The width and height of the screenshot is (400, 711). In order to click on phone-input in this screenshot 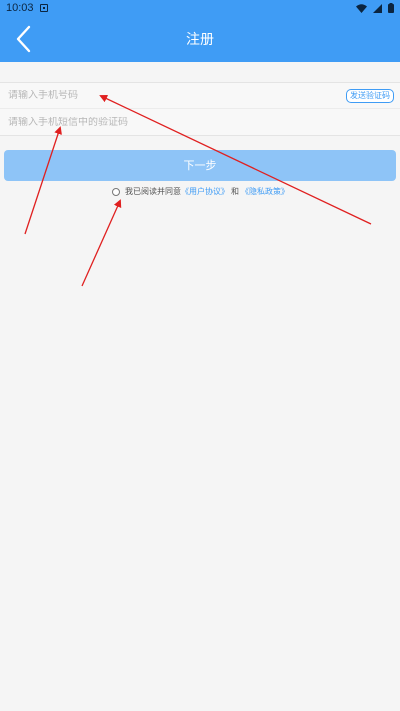, I will do `click(168, 95)`.